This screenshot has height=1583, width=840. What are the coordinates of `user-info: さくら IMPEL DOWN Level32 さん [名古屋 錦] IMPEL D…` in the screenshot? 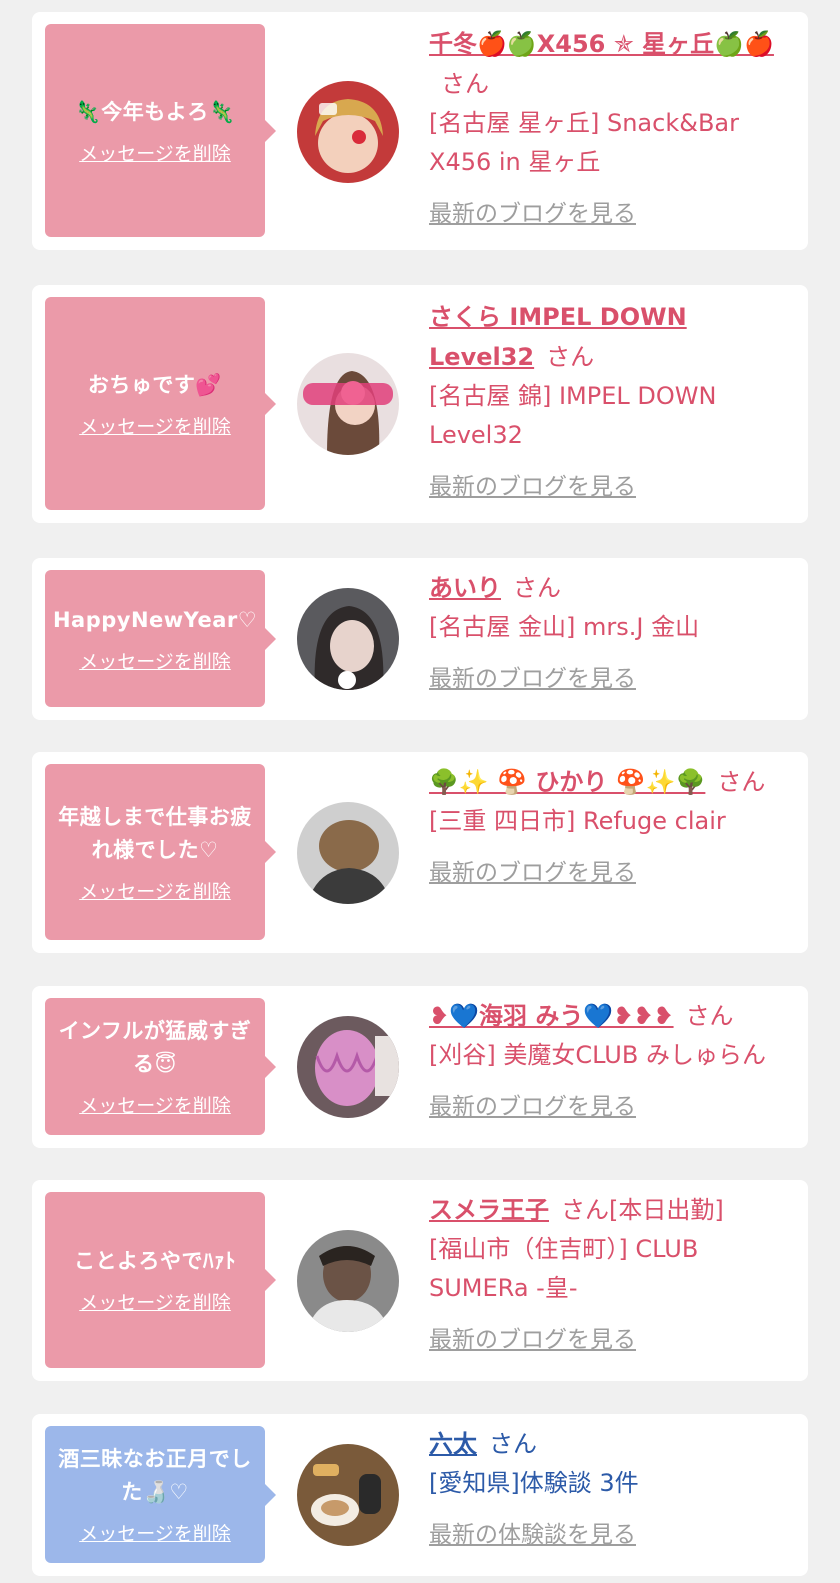 It's located at (611, 399).